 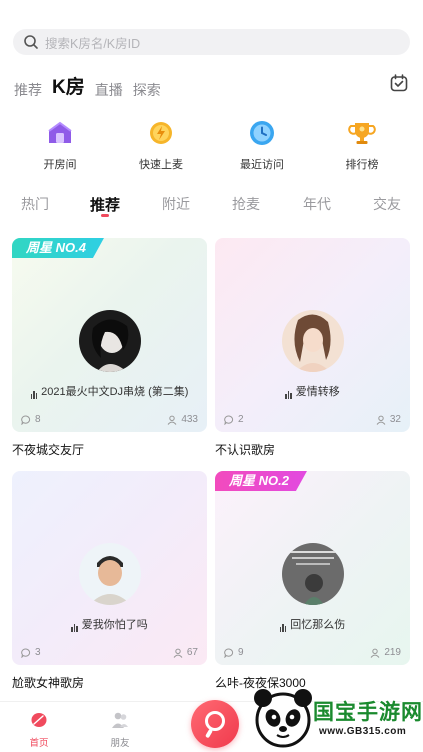 What do you see at coordinates (161, 145) in the screenshot?
I see `quick-mic-action: 快速上麦` at bounding box center [161, 145].